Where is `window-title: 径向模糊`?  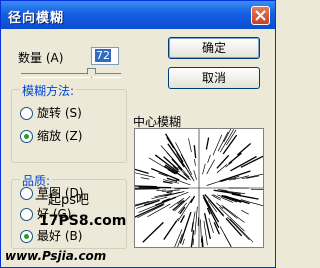 window-title: 径向模糊 is located at coordinates (36, 18).